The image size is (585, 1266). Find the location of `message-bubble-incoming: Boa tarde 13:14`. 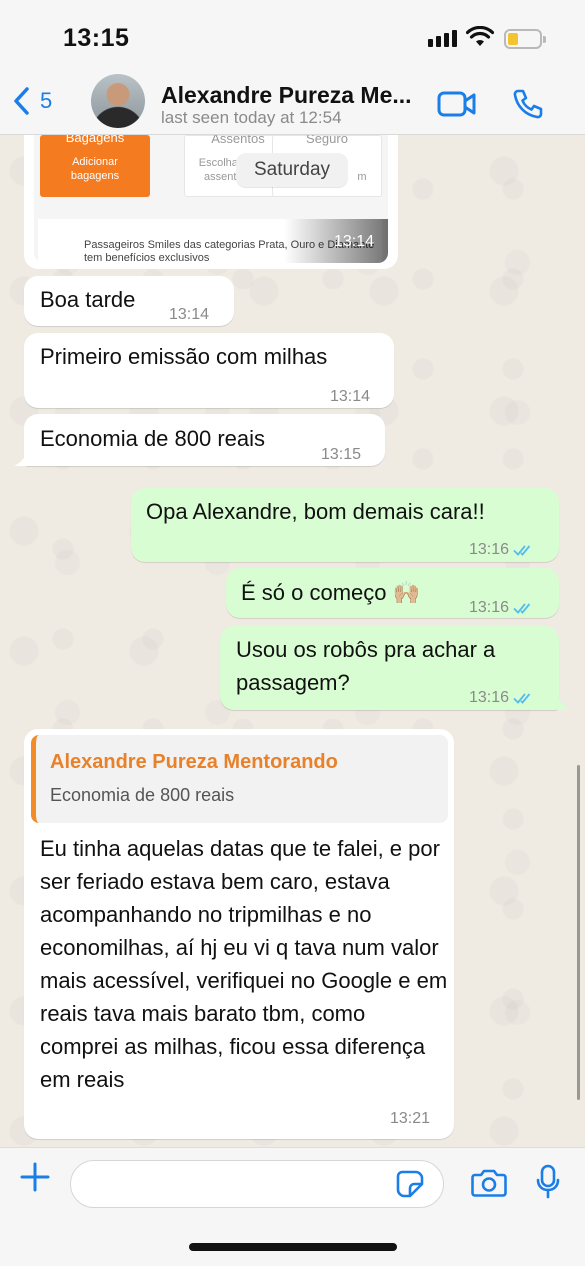

message-bubble-incoming: Boa tarde 13:14 is located at coordinates (129, 301).